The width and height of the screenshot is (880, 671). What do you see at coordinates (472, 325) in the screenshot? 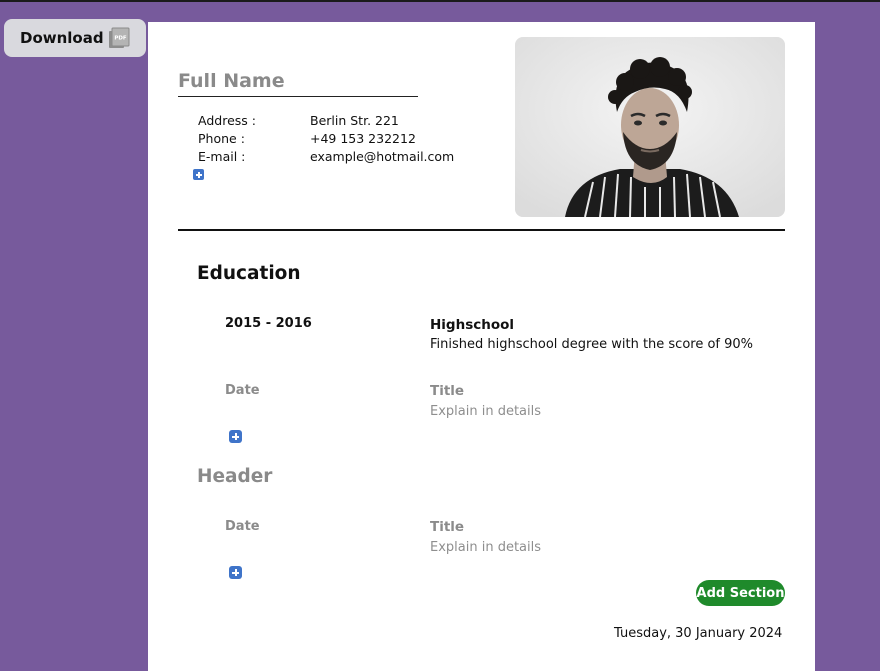
I see `entry-title: Highschool` at bounding box center [472, 325].